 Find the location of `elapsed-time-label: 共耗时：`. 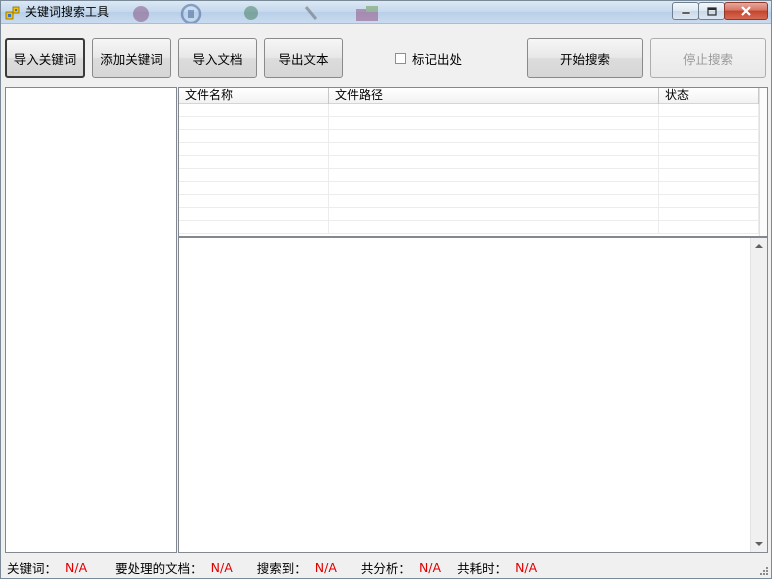

elapsed-time-label: 共耗时： is located at coordinates (482, 568).